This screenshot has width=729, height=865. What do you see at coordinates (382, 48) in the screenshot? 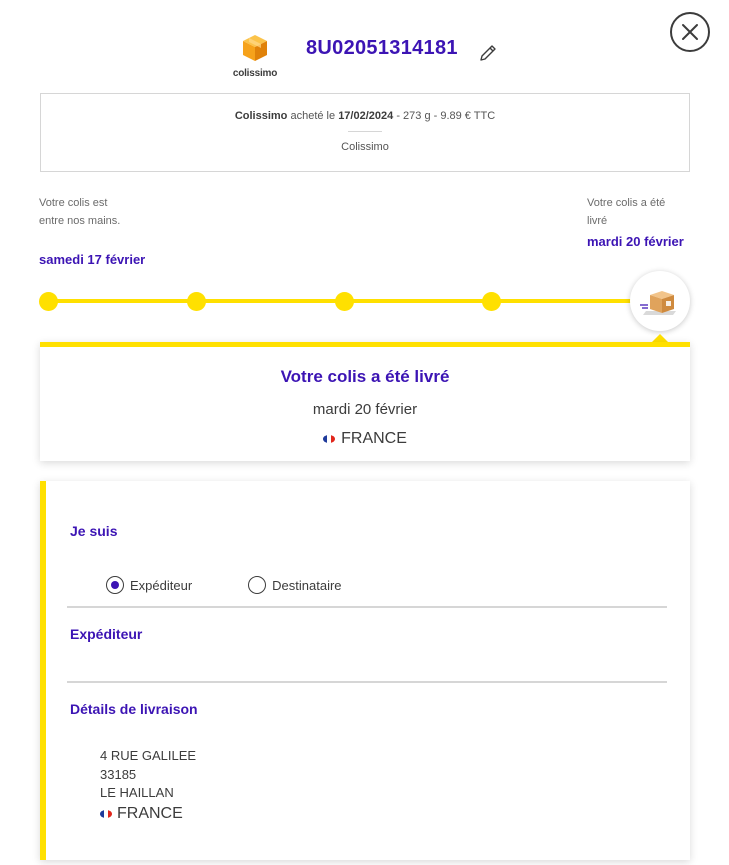
I see `tracking-number: 8U02051314181` at bounding box center [382, 48].